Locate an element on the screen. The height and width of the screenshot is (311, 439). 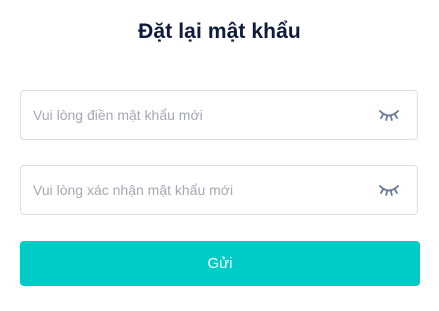
toggle-confirm-password-button is located at coordinates (389, 190).